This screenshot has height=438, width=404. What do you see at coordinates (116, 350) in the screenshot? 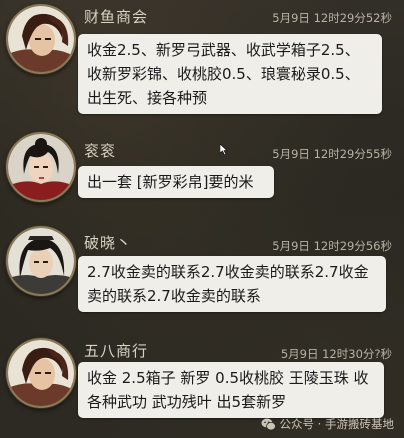
I see `sender-name: 五八商行` at bounding box center [116, 350].